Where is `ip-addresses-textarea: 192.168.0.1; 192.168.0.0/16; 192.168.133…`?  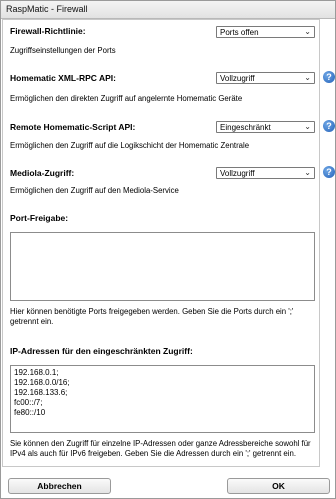 ip-addresses-textarea: 192.168.0.1; 192.168.0.0/16; 192.168.133… is located at coordinates (162, 399).